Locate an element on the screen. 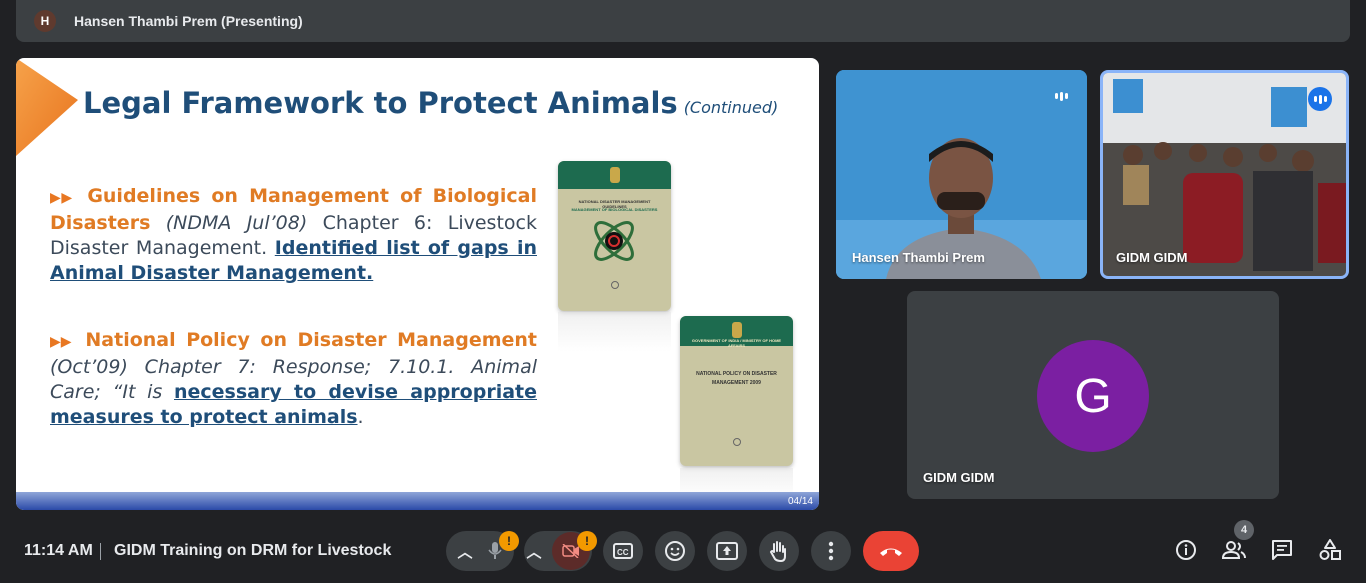 The width and height of the screenshot is (1366, 583). emoji-icon is located at coordinates (675, 551).